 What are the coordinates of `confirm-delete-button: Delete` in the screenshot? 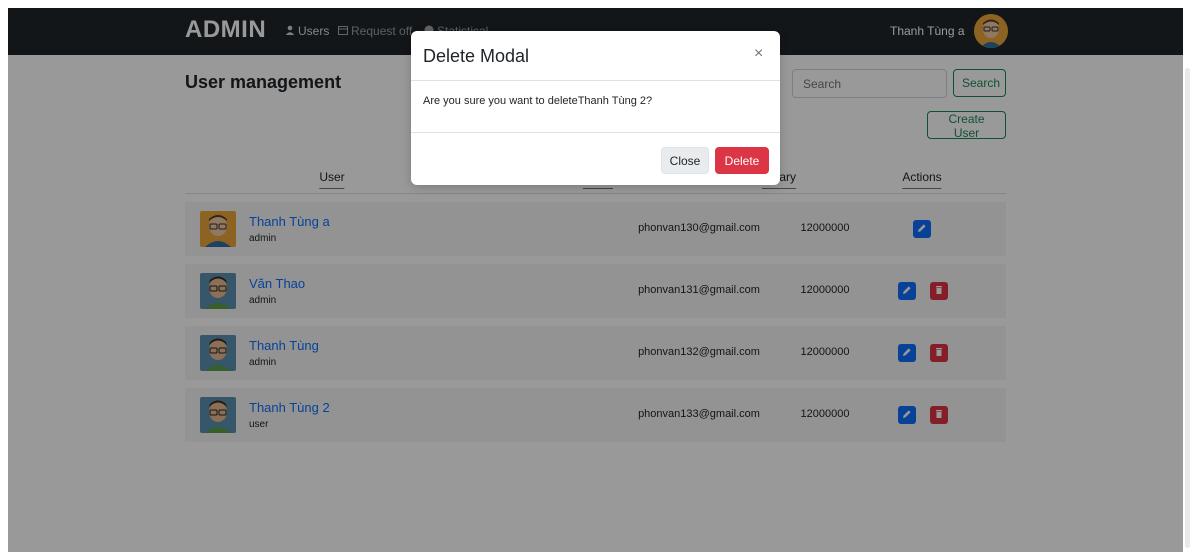 It's located at (742, 160).